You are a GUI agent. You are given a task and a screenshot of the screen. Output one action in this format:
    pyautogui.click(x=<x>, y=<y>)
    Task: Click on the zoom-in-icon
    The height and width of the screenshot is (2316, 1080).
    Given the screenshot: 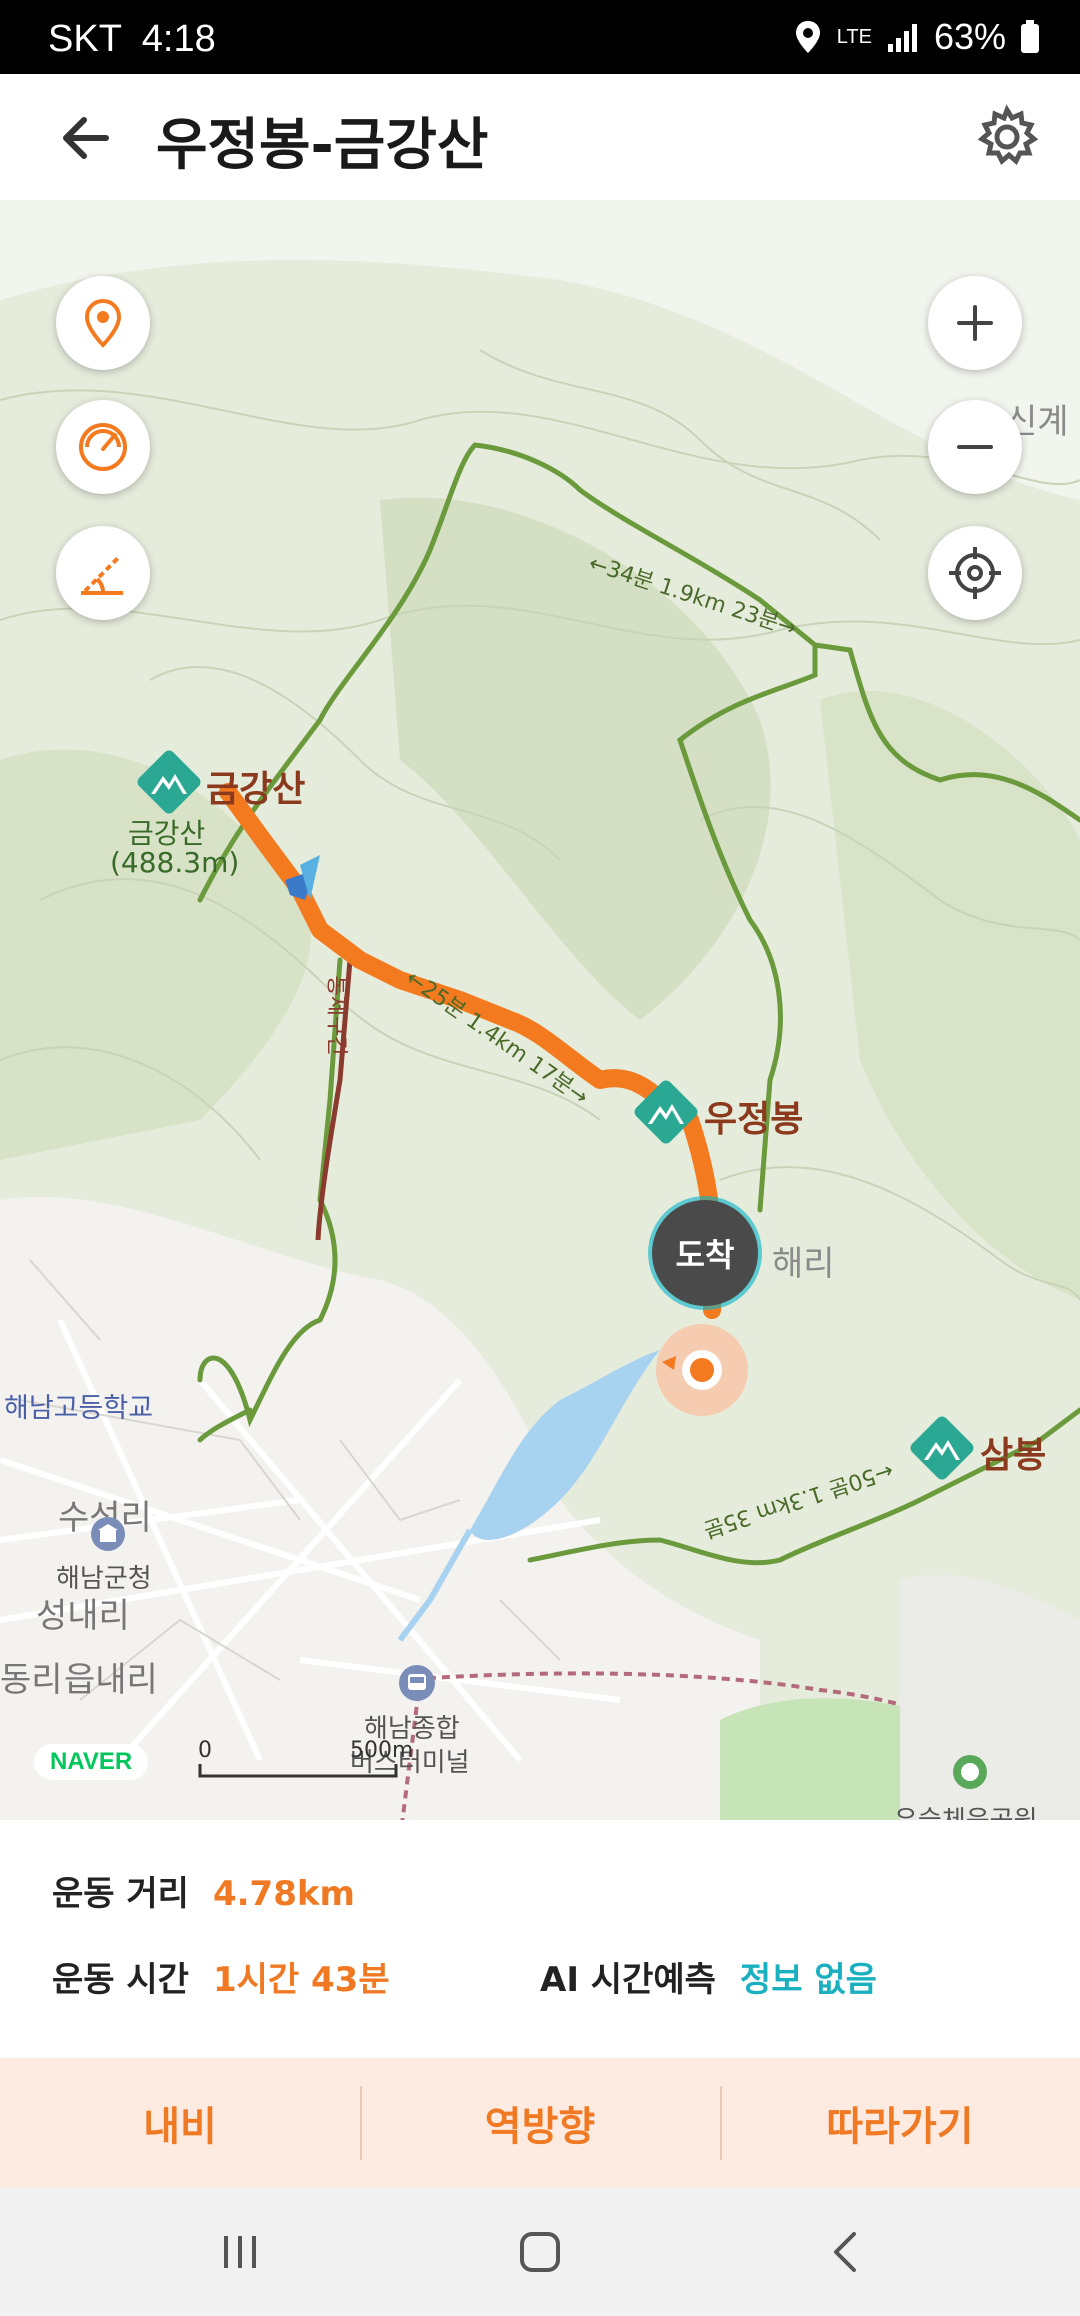 What is the action you would take?
    pyautogui.click(x=975, y=323)
    